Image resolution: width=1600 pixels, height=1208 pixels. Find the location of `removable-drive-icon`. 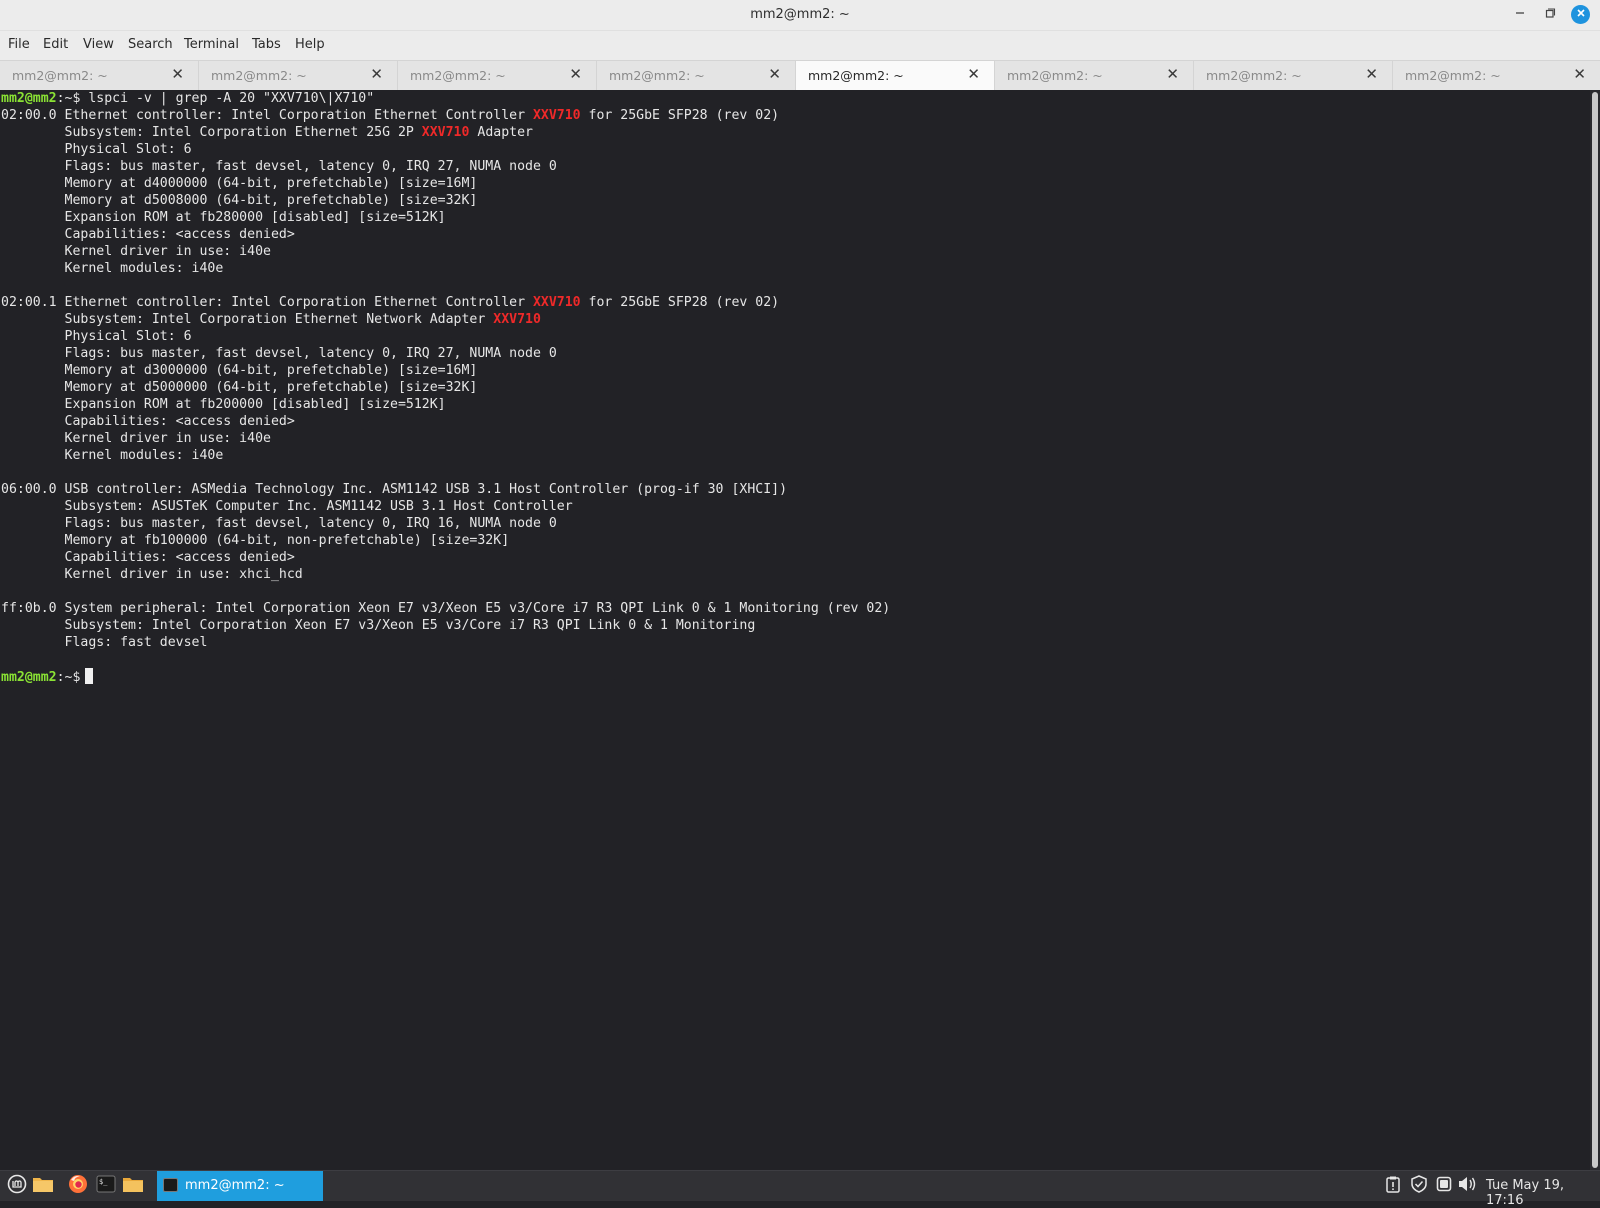

removable-drive-icon is located at coordinates (1444, 1186).